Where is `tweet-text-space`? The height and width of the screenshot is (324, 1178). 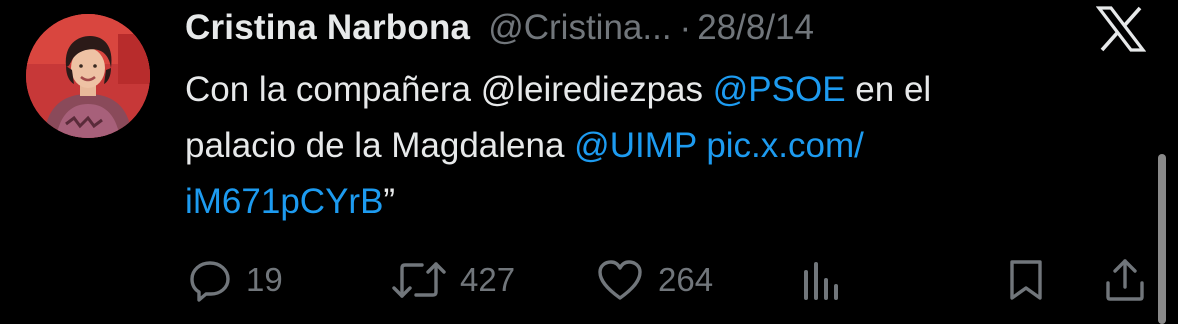
tweet-text-space is located at coordinates (702, 145).